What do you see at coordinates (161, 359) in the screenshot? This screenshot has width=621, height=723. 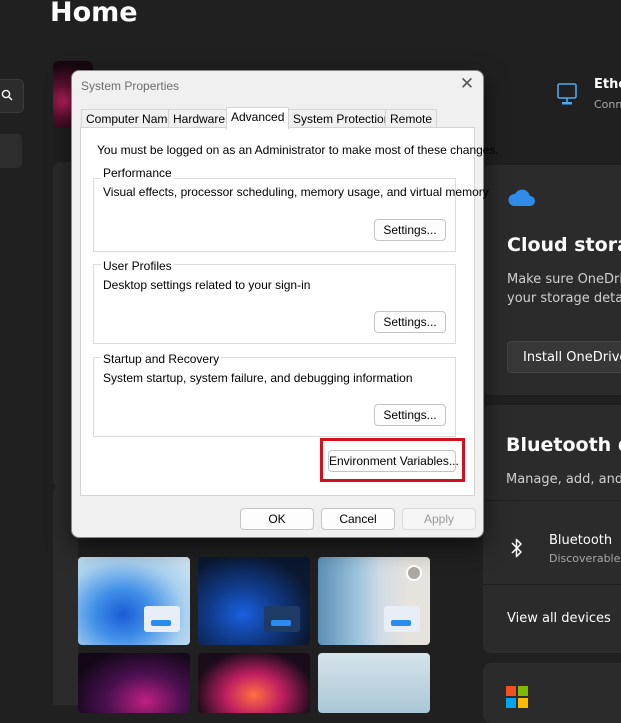 I see `startup-recovery-legend: Startup and Recovery` at bounding box center [161, 359].